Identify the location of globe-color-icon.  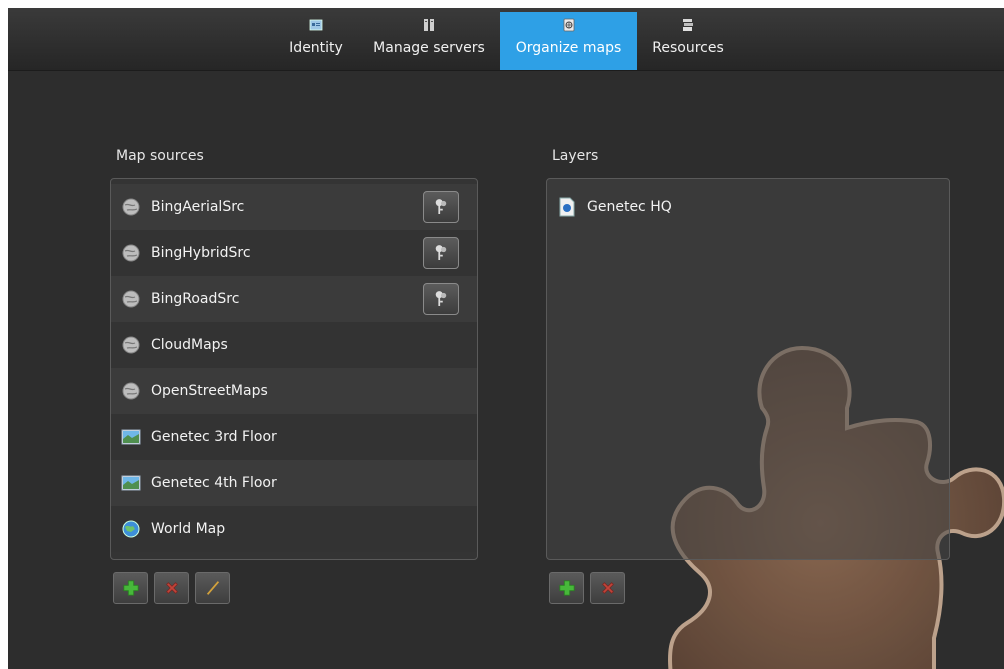
(131, 529).